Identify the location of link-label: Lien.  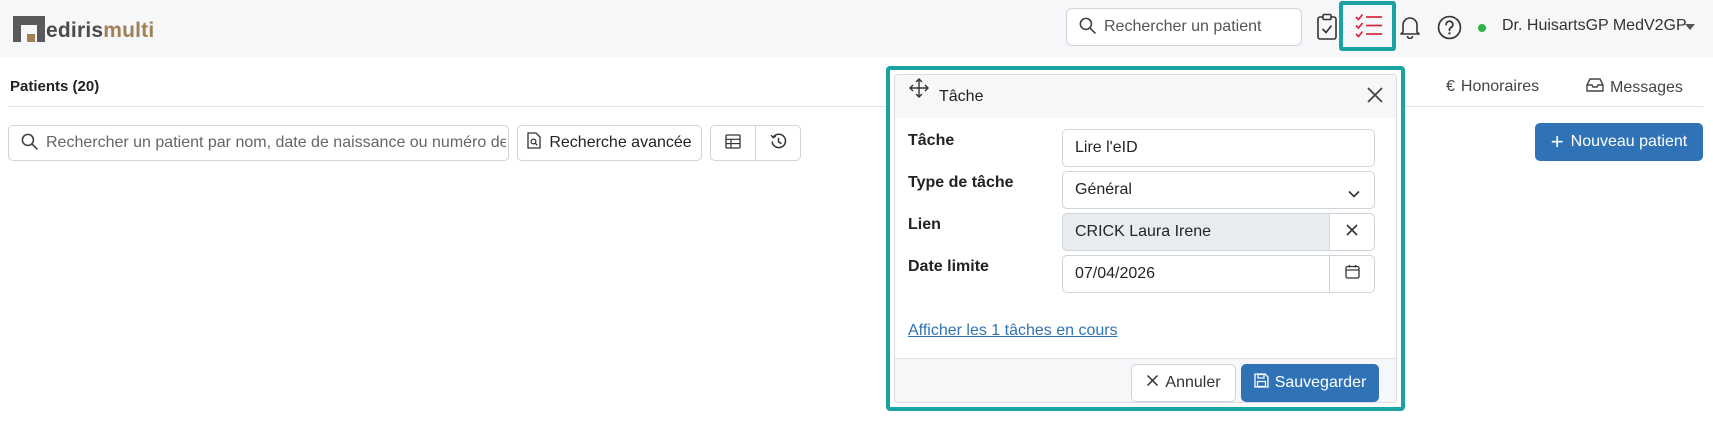
(924, 224).